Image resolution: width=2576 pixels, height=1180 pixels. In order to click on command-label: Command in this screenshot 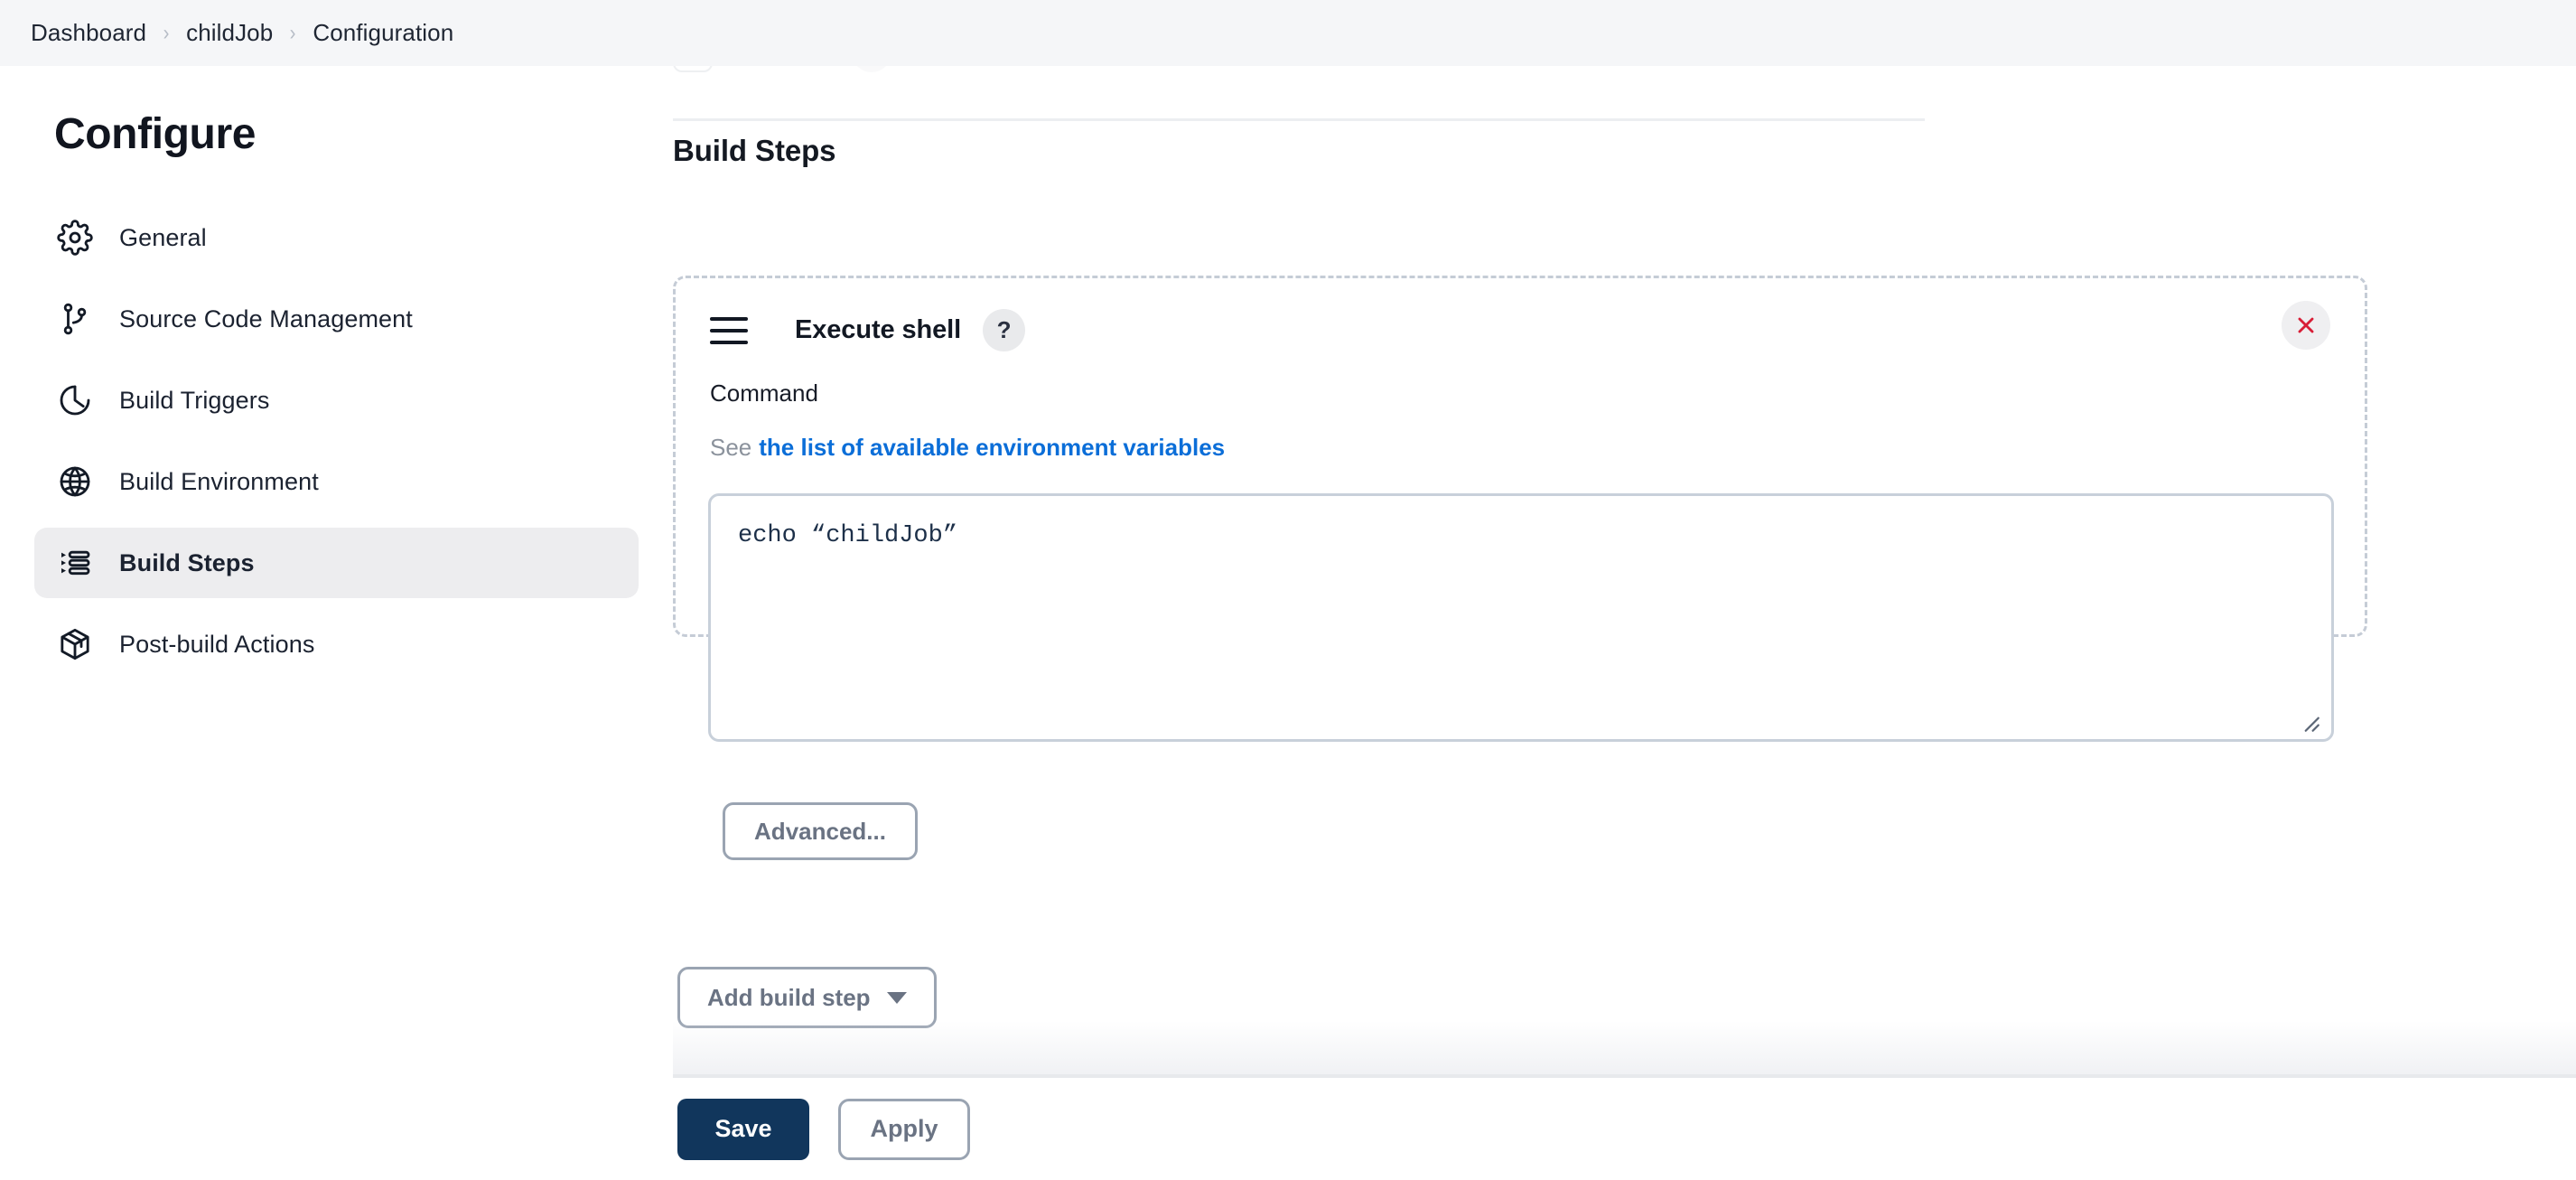, I will do `click(764, 393)`.